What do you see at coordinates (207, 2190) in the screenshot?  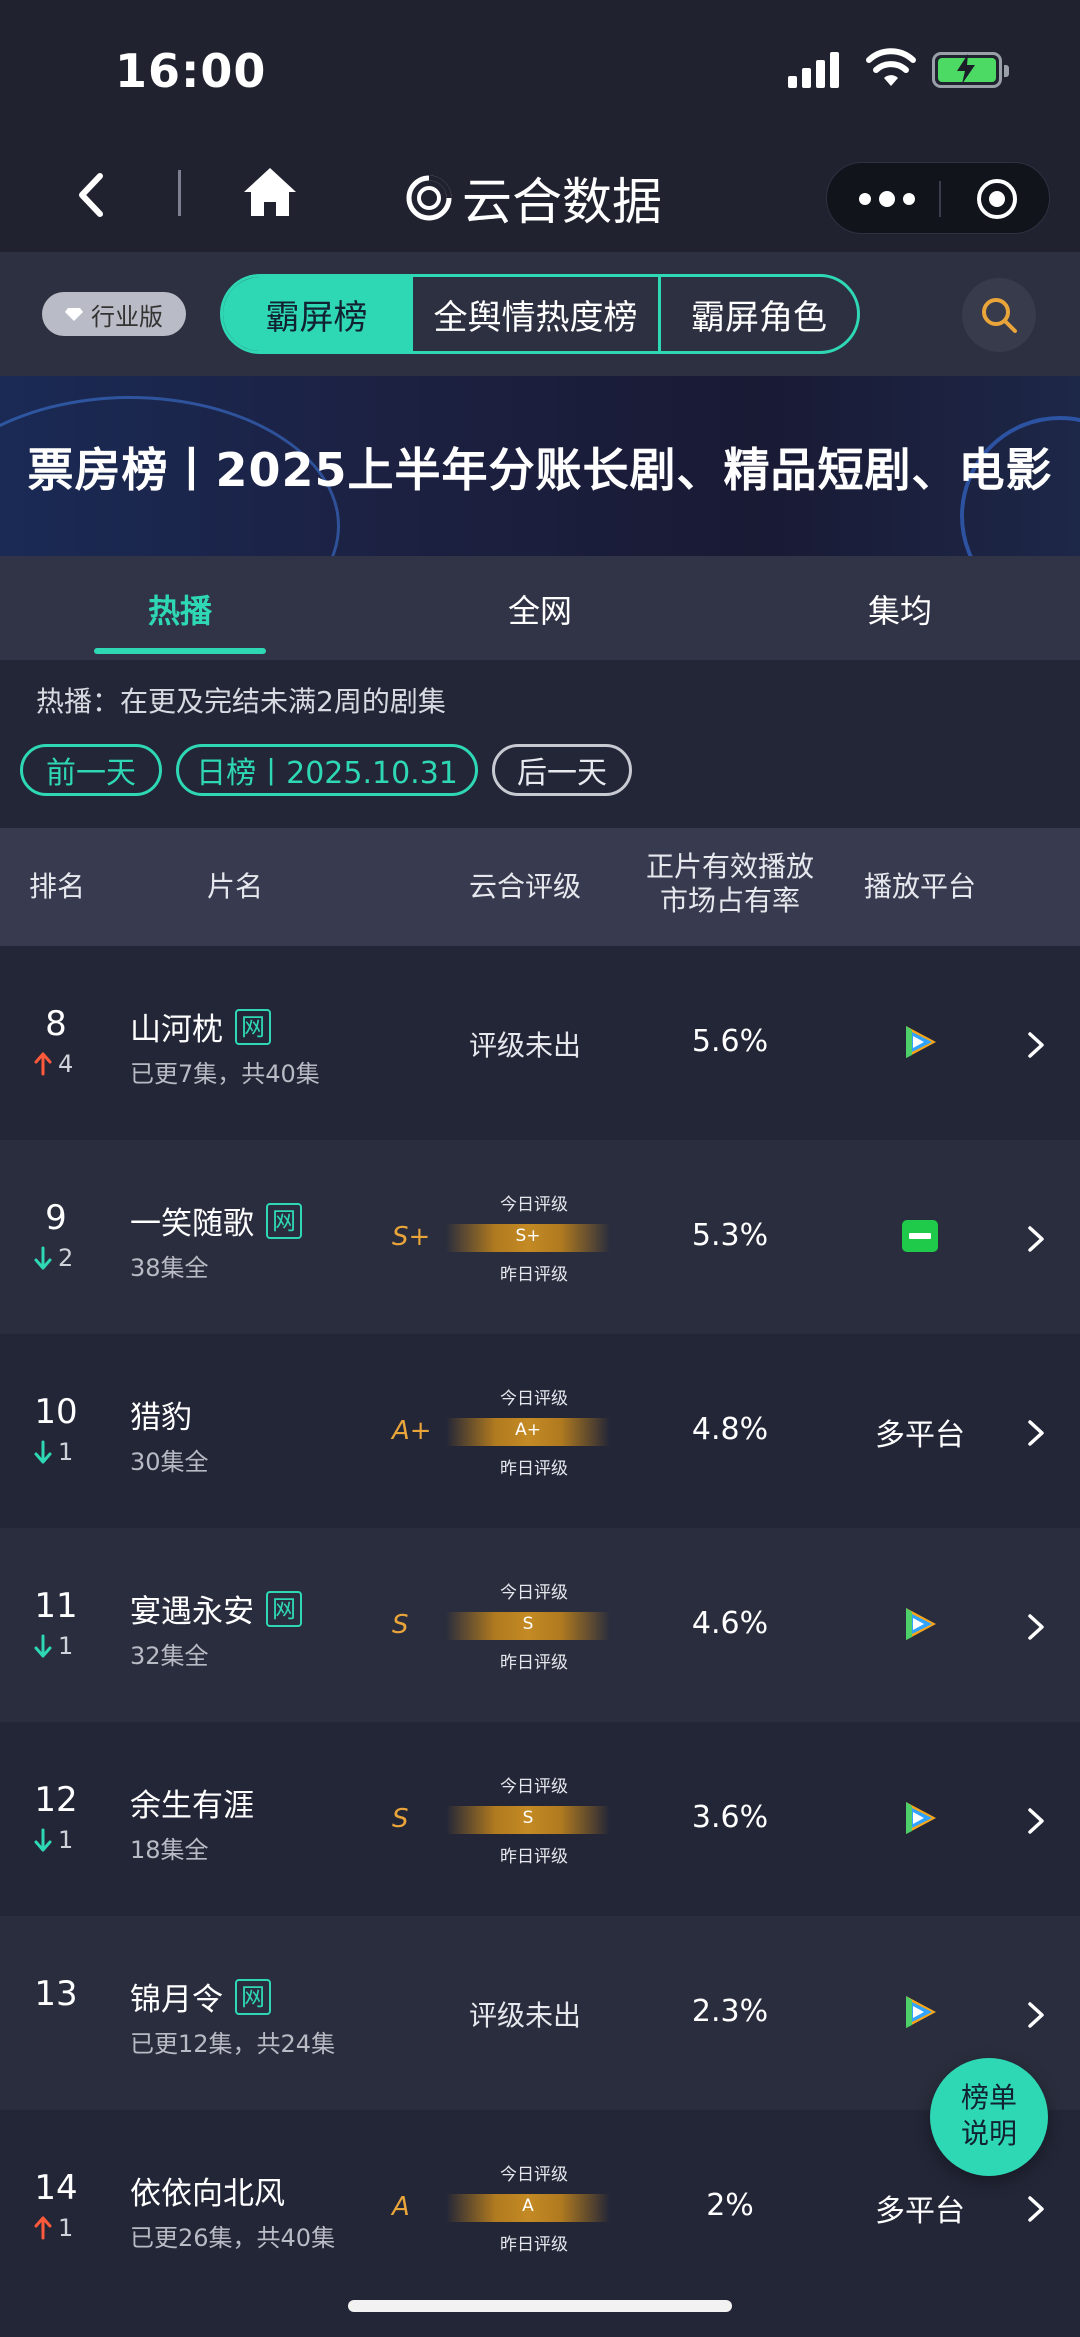 I see `row-title: 依依向北风` at bounding box center [207, 2190].